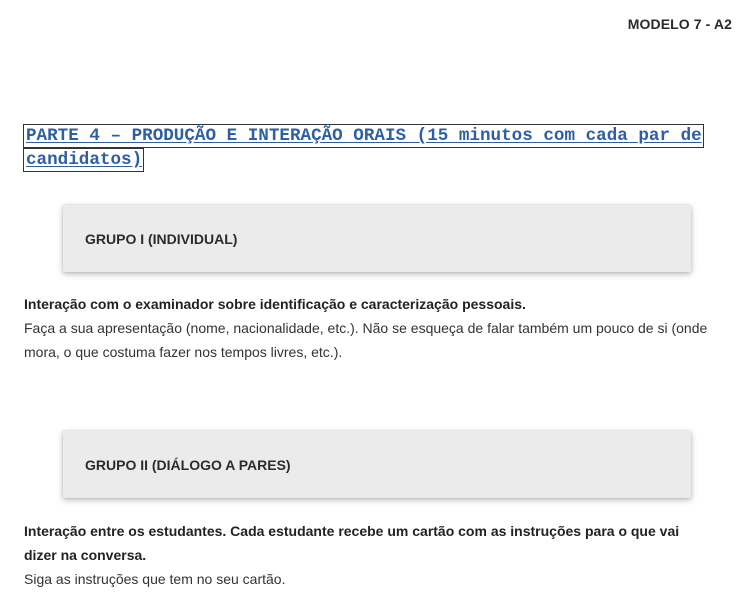  I want to click on group-title: GRUPO I (INDIVIDUAL), so click(161, 238).